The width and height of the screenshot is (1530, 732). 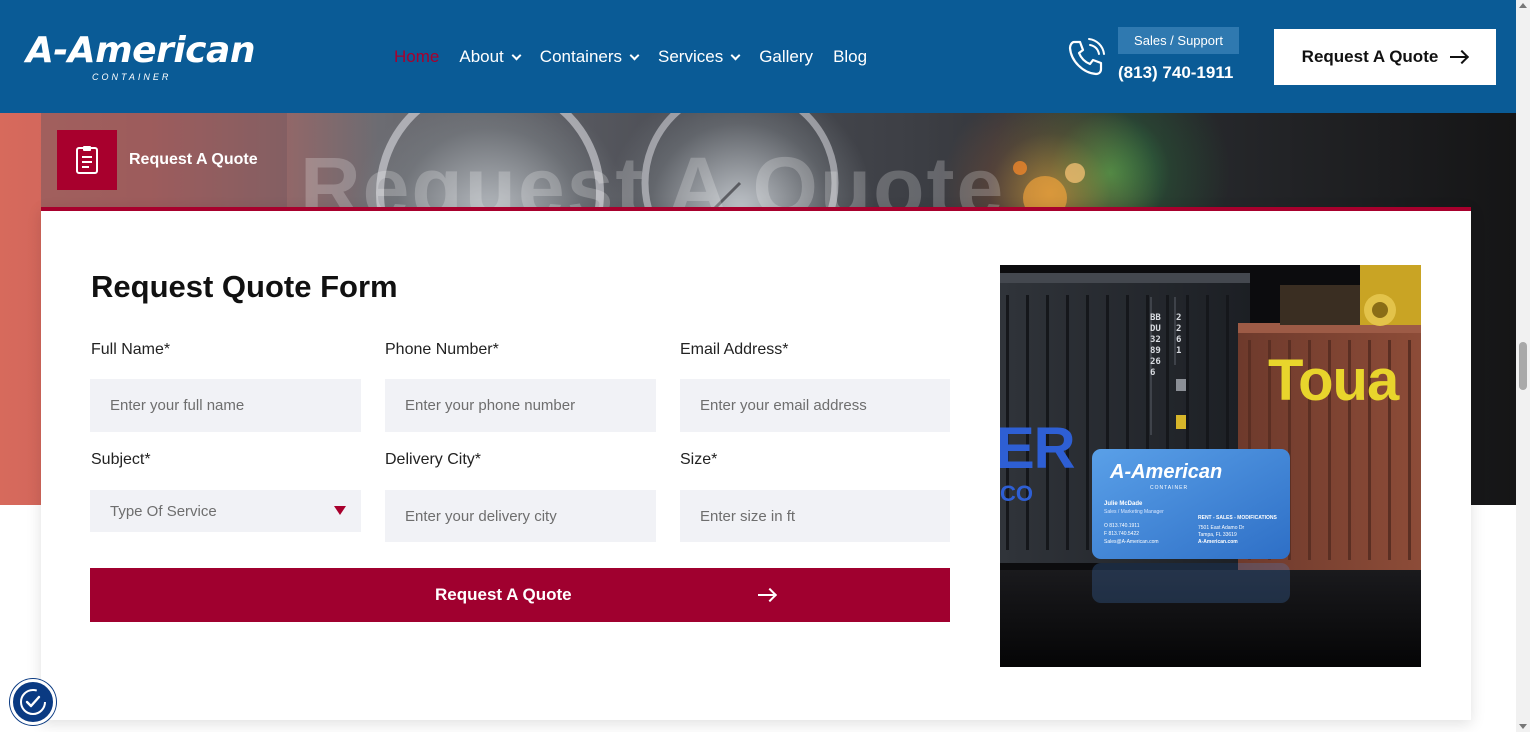 What do you see at coordinates (1523, 726) in the screenshot?
I see `scroll-down-arrow-icon` at bounding box center [1523, 726].